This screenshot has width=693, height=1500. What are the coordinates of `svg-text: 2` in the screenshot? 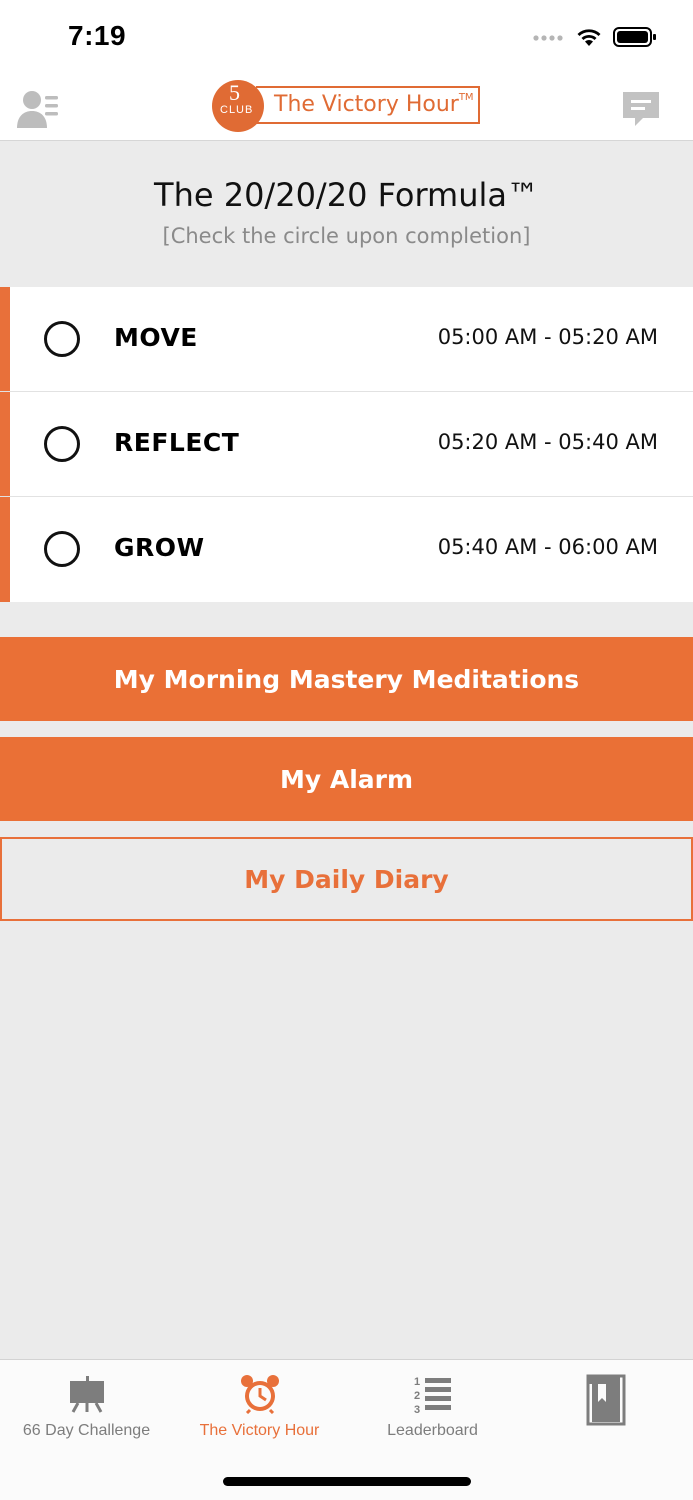 It's located at (417, 1396).